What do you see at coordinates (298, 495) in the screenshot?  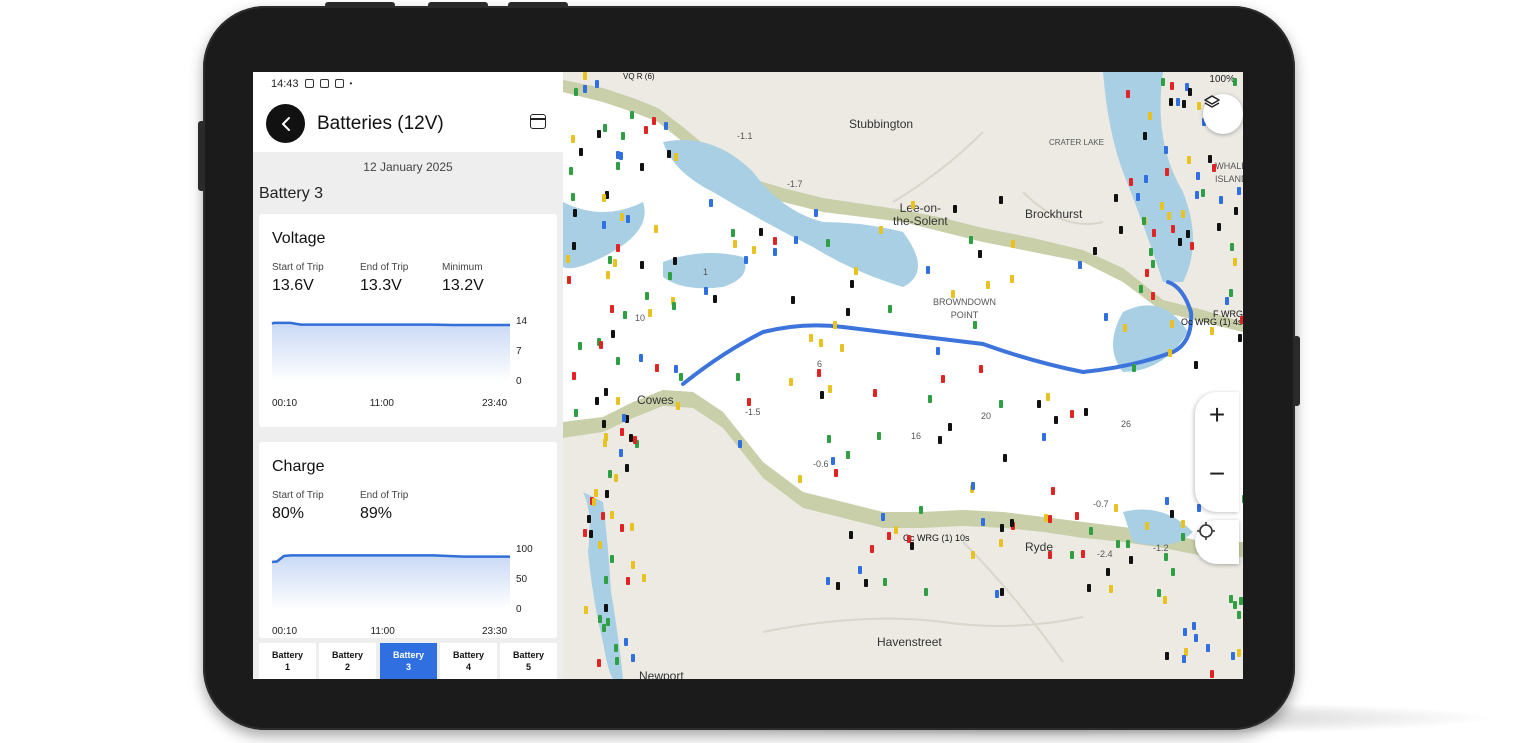 I see `stat-label: Start of Trip` at bounding box center [298, 495].